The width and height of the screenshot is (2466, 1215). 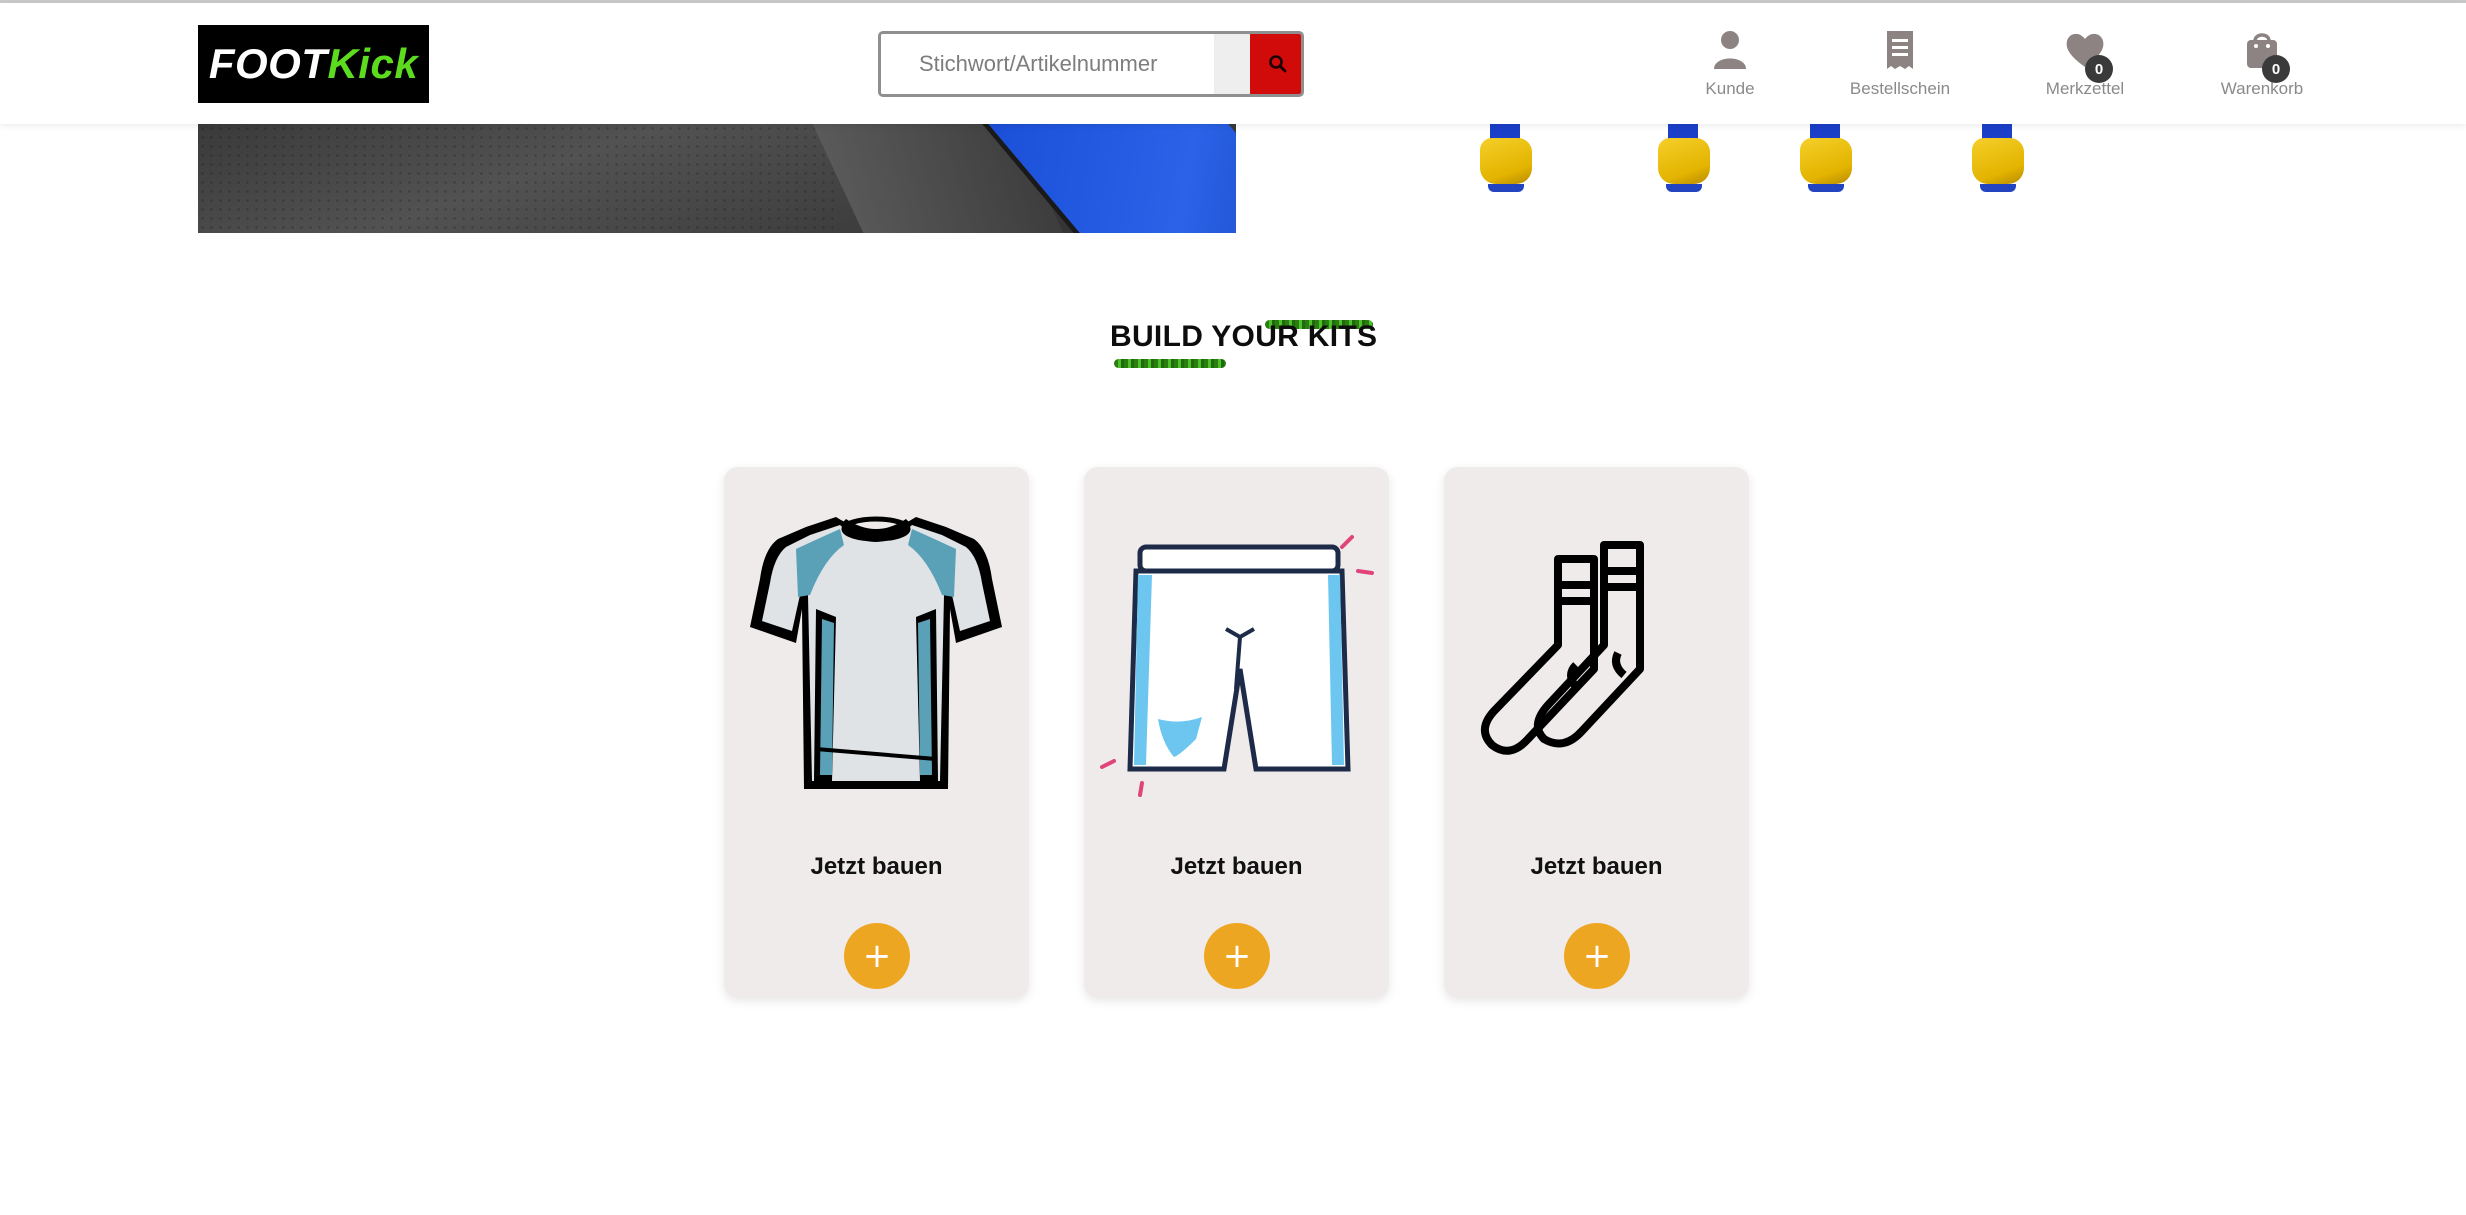 What do you see at coordinates (877, 956) in the screenshot?
I see `add-jersey-button: +` at bounding box center [877, 956].